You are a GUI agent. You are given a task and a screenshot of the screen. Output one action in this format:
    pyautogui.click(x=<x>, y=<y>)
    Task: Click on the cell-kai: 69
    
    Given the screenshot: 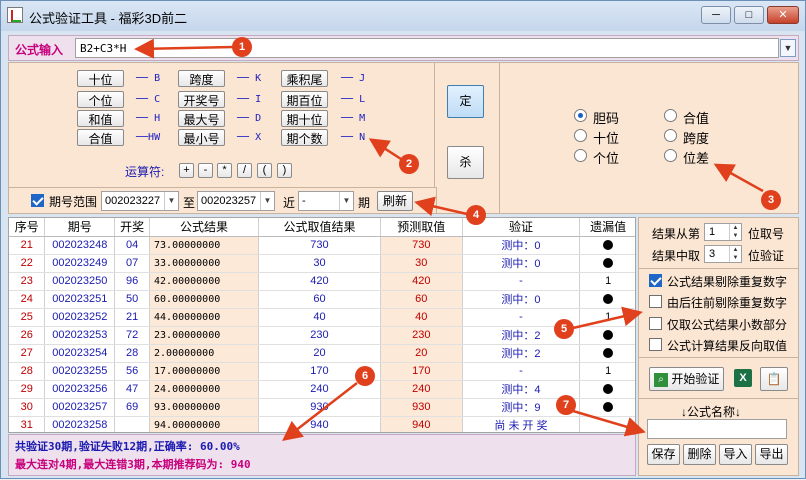 What is the action you would take?
    pyautogui.click(x=132, y=407)
    